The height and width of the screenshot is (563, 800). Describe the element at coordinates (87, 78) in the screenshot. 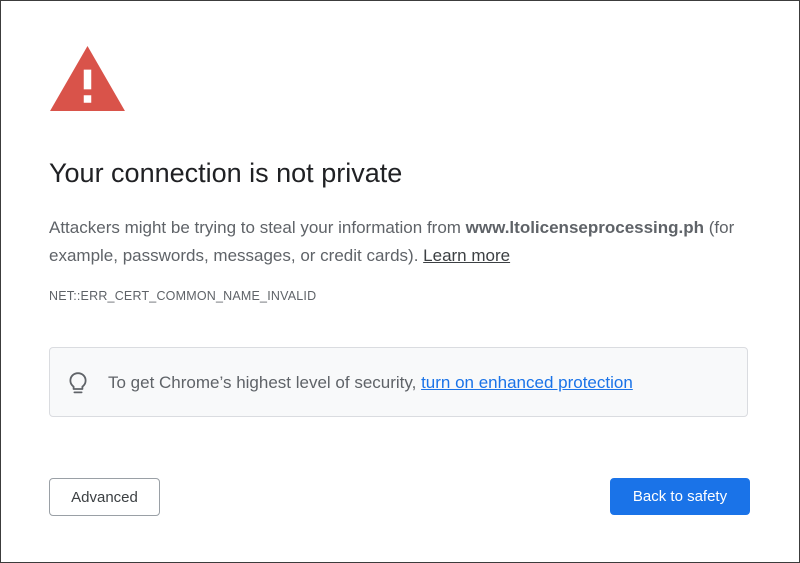

I see `warning-triangle-icon` at that location.